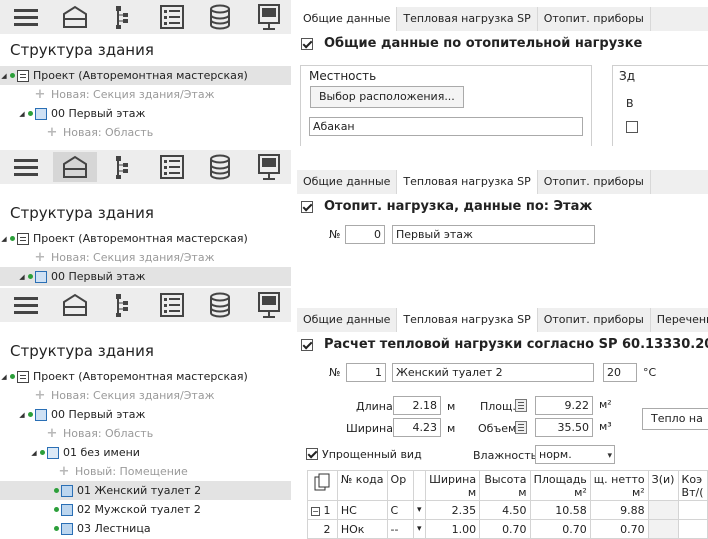 This screenshot has width=708, height=539. I want to click on cell-height: 4.50, so click(505, 510).